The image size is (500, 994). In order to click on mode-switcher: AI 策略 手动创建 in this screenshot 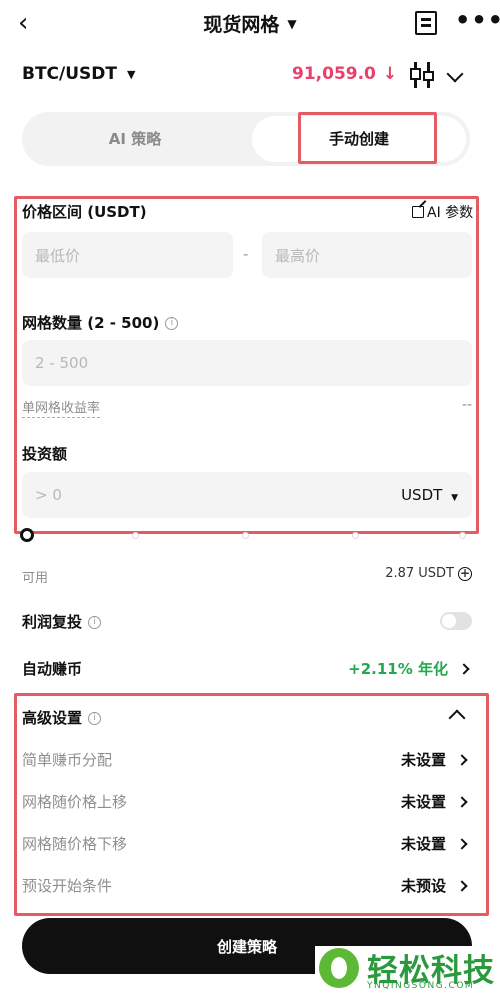, I will do `click(246, 139)`.